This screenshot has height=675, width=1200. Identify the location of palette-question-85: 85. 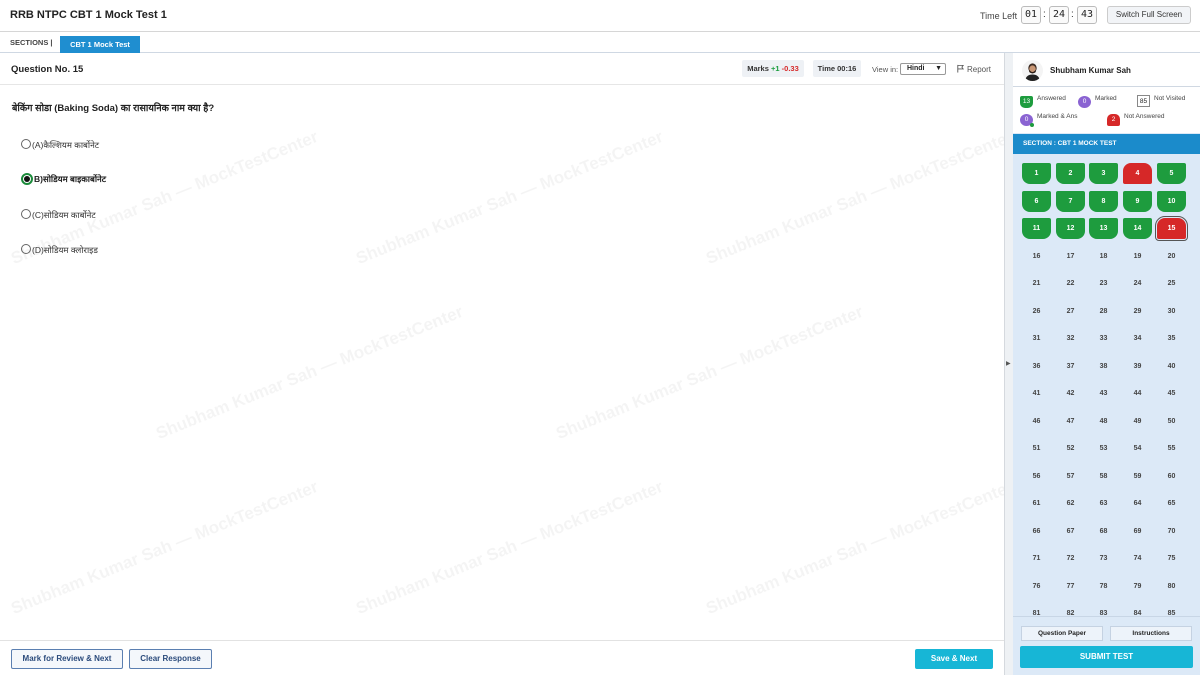
(1171, 609).